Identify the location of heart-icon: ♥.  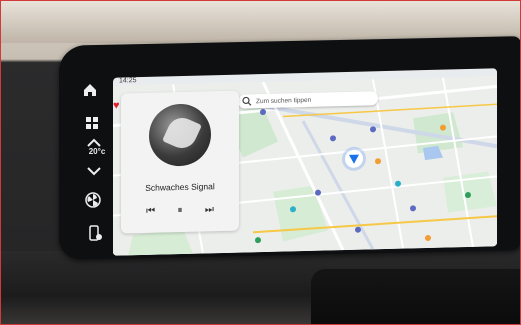
(116, 106).